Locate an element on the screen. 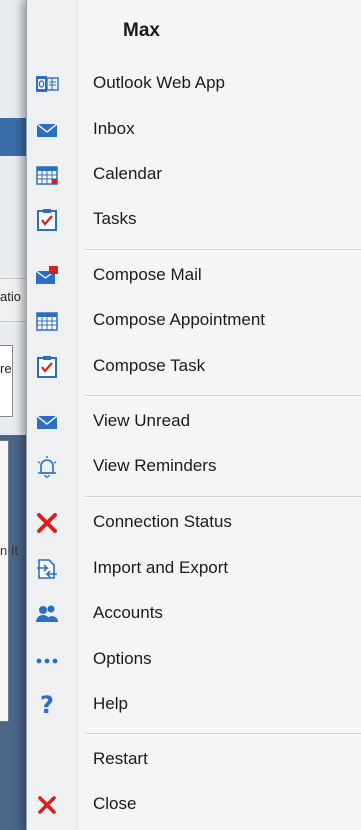 The image size is (361, 830). menu-item-view-reminders: View Reminders is located at coordinates (194, 467).